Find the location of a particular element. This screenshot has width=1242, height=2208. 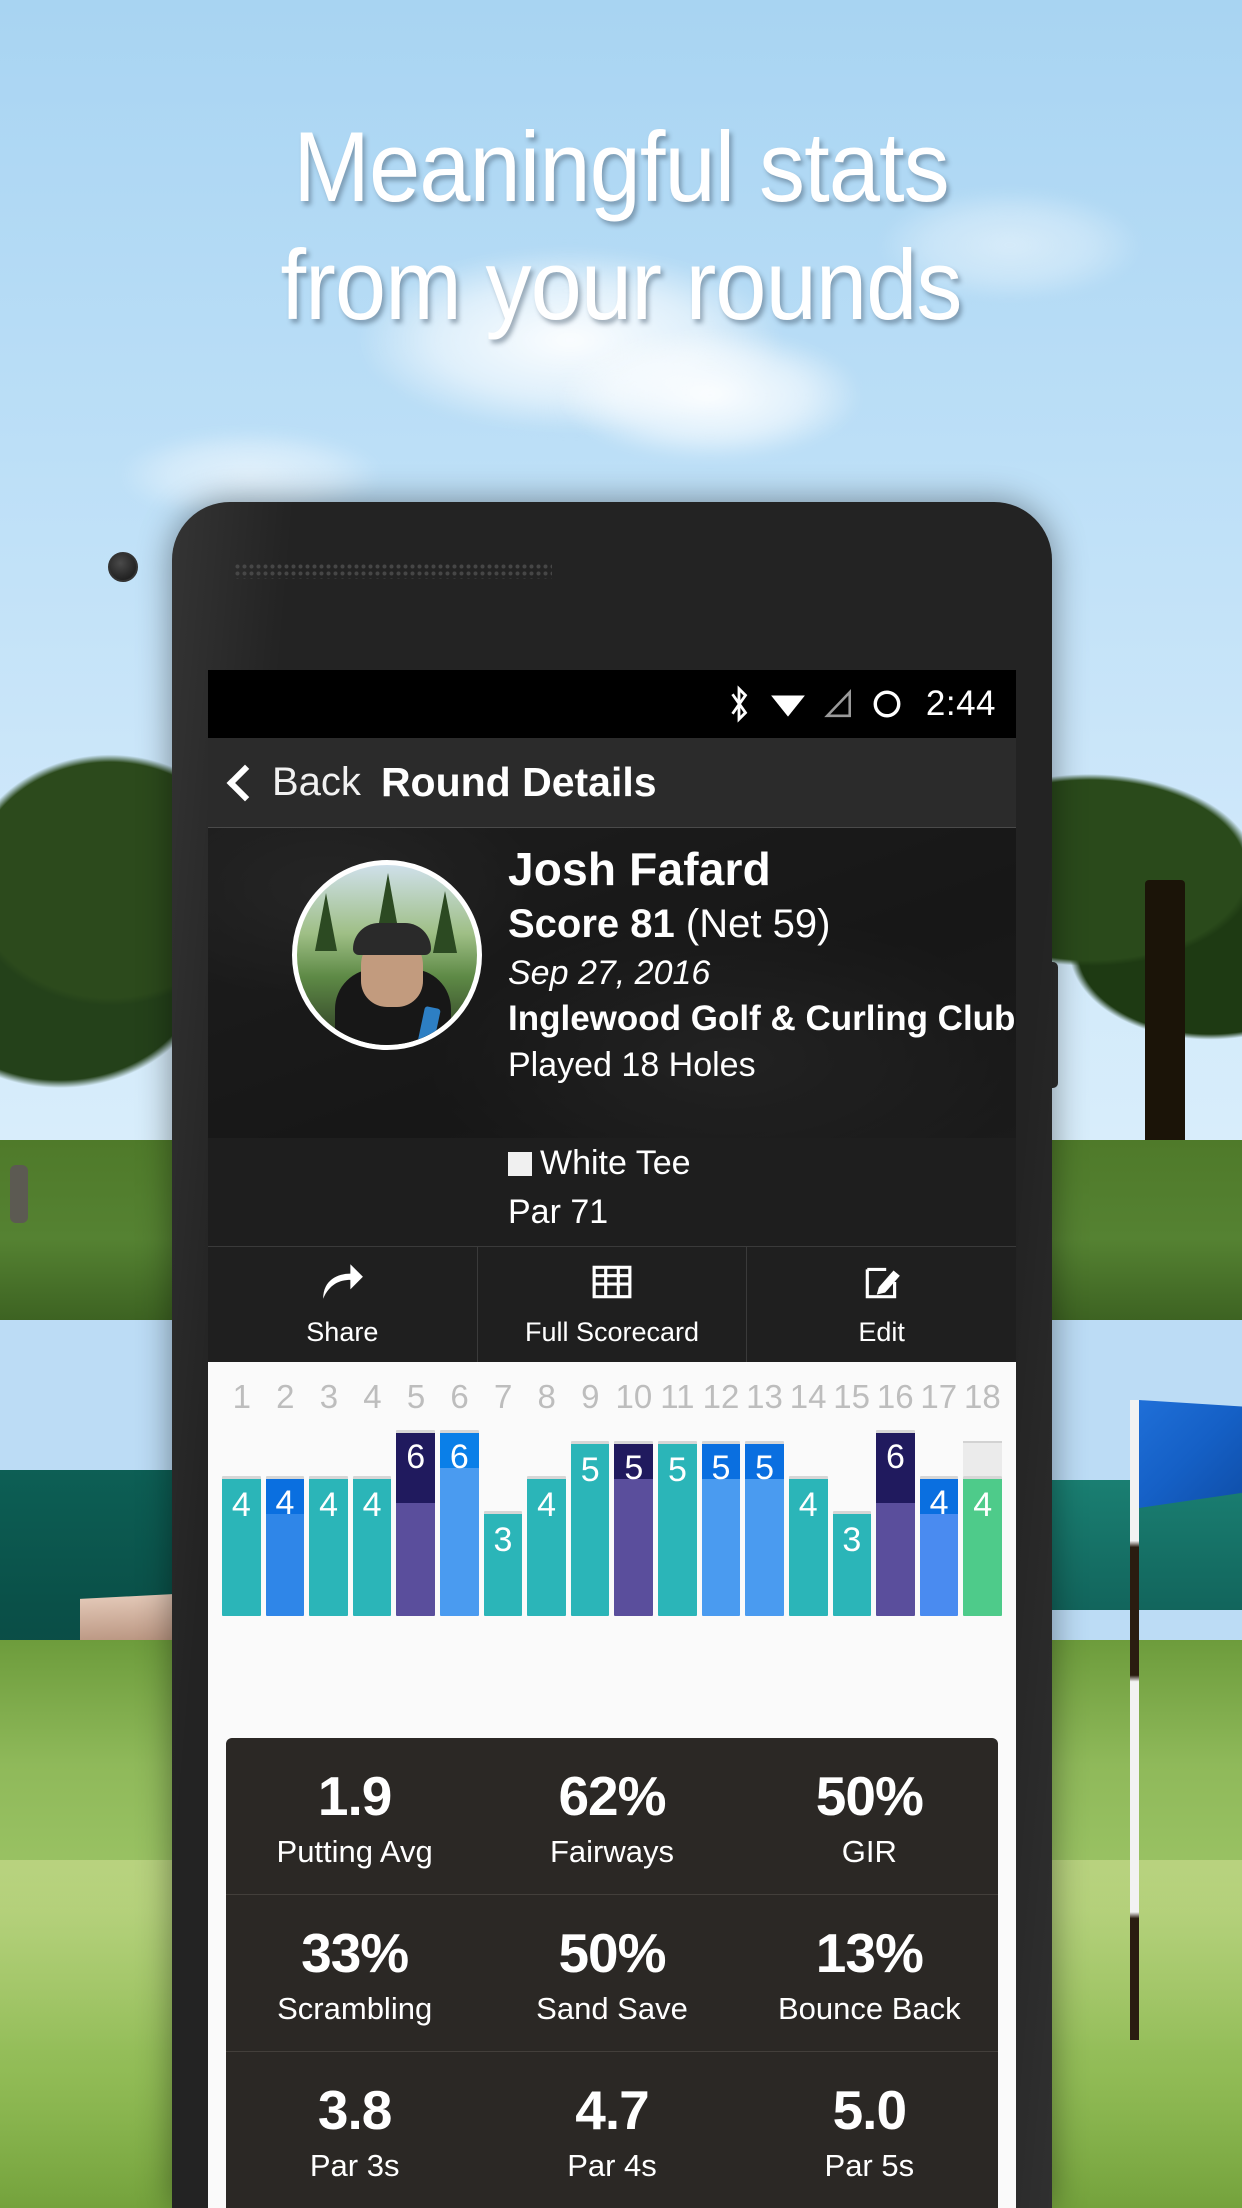

round-date: Sep 27, 2016 is located at coordinates (609, 973).